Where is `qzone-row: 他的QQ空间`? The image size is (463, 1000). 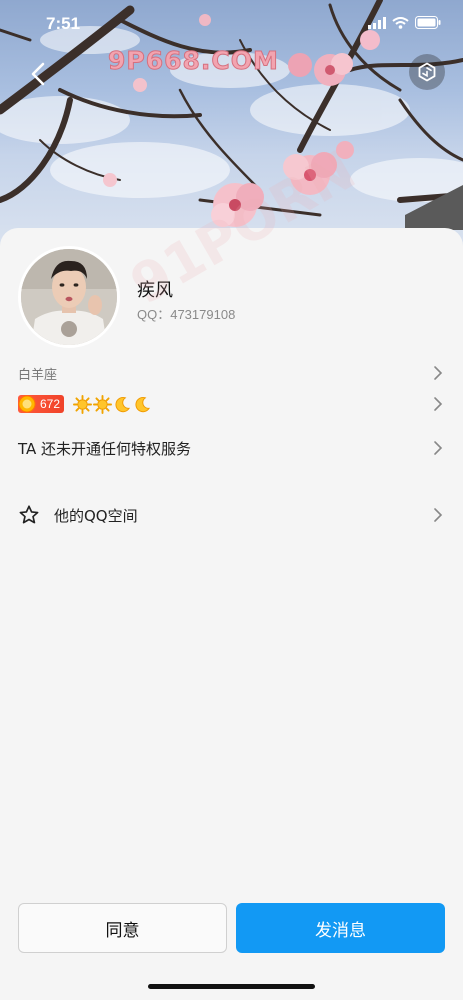
qzone-row: 他的QQ空间 is located at coordinates (230, 515).